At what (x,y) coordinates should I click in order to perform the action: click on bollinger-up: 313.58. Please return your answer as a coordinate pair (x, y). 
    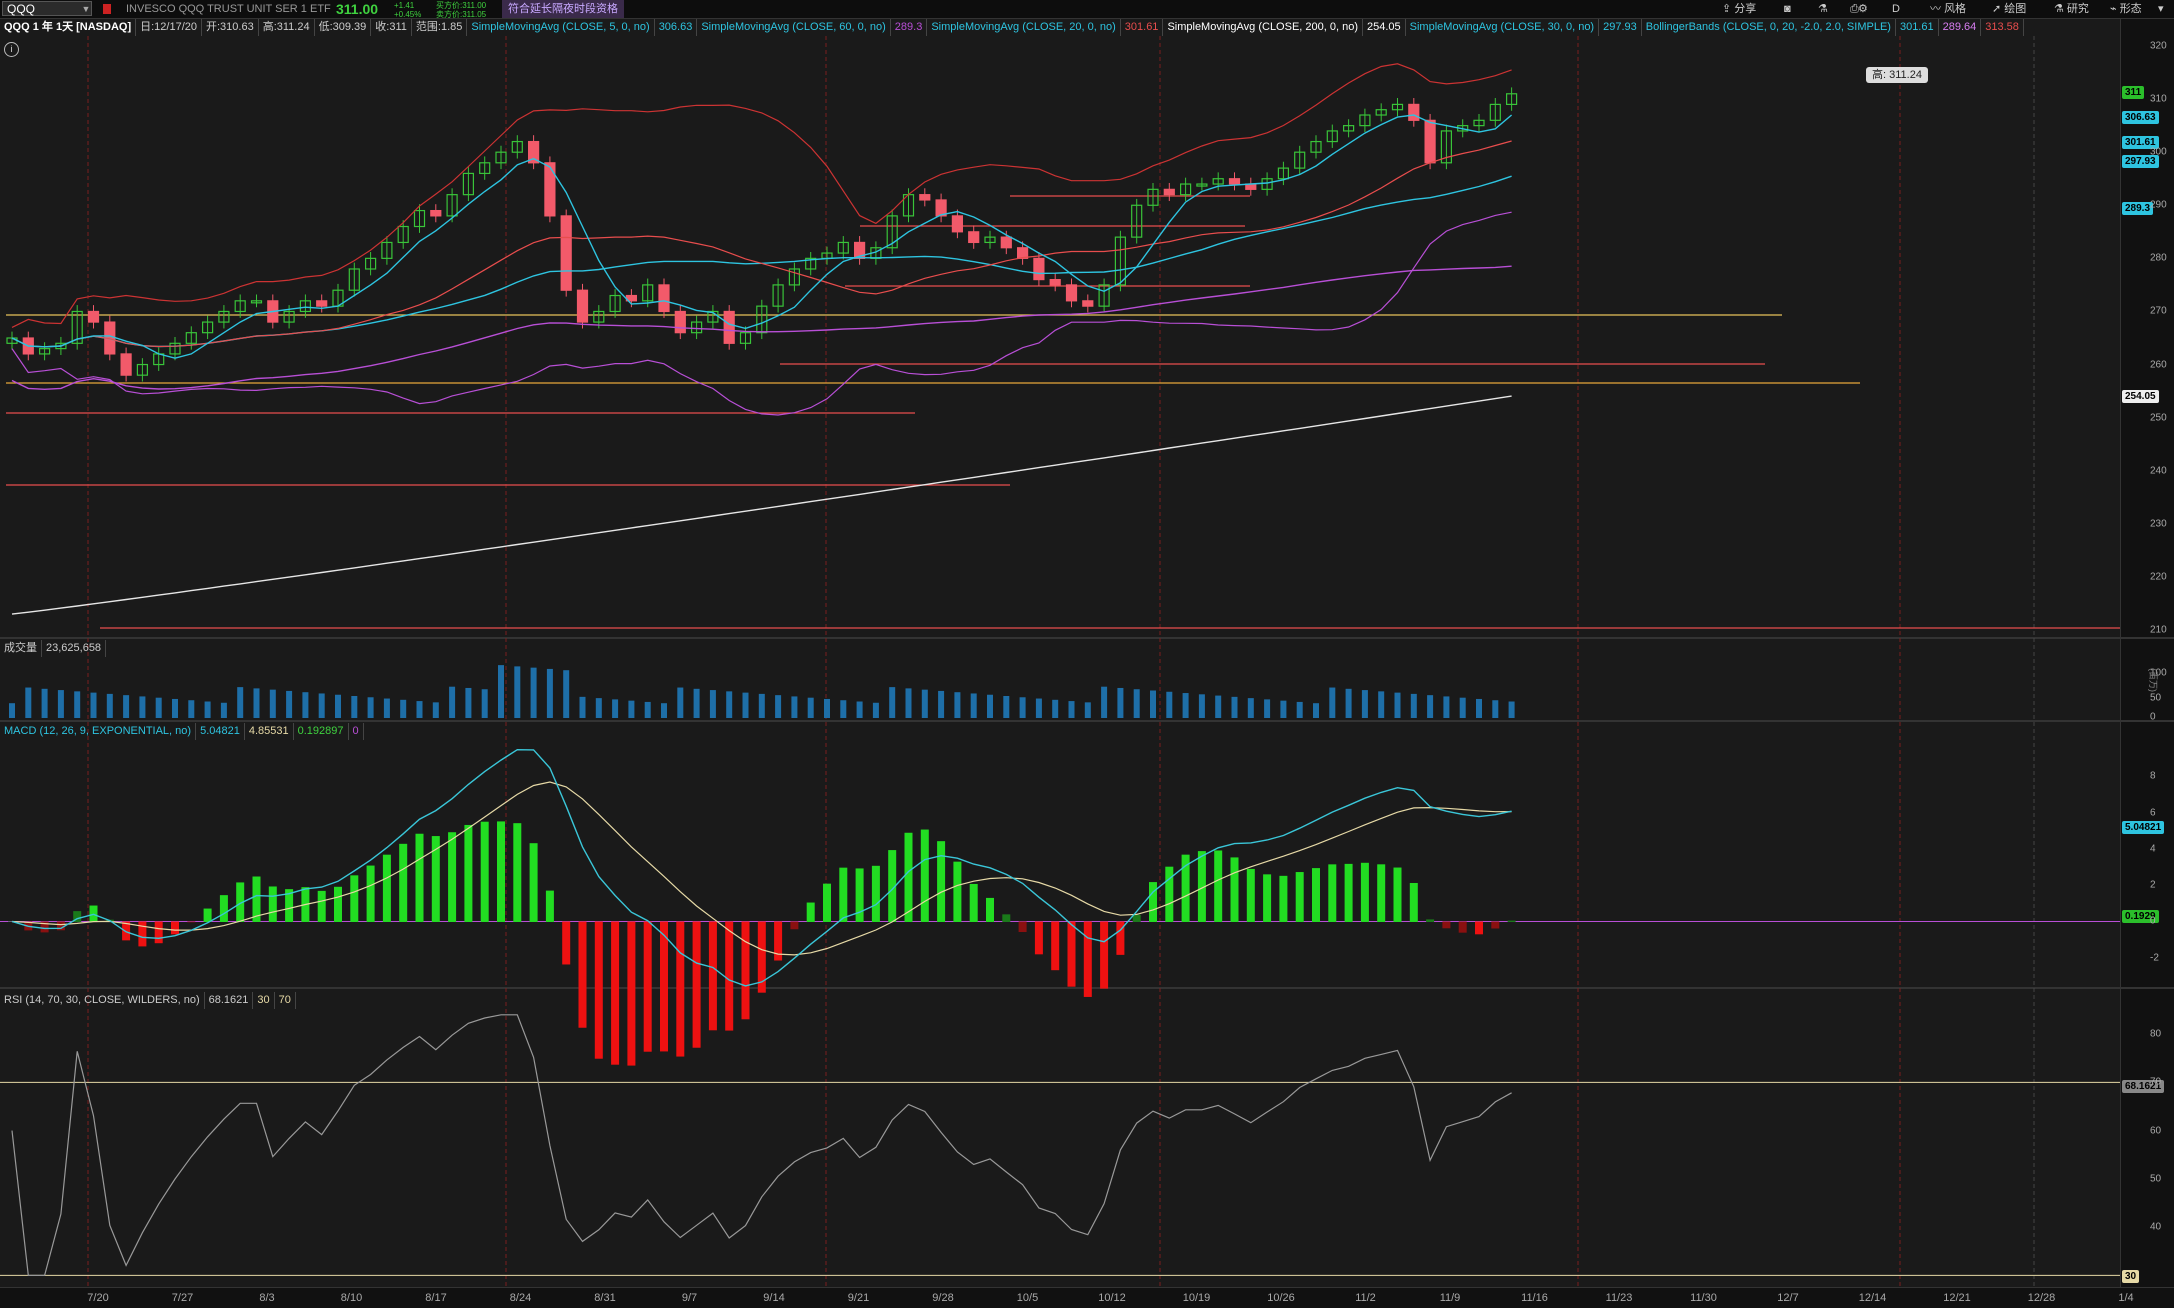
    Looking at the image, I should click on (2002, 27).